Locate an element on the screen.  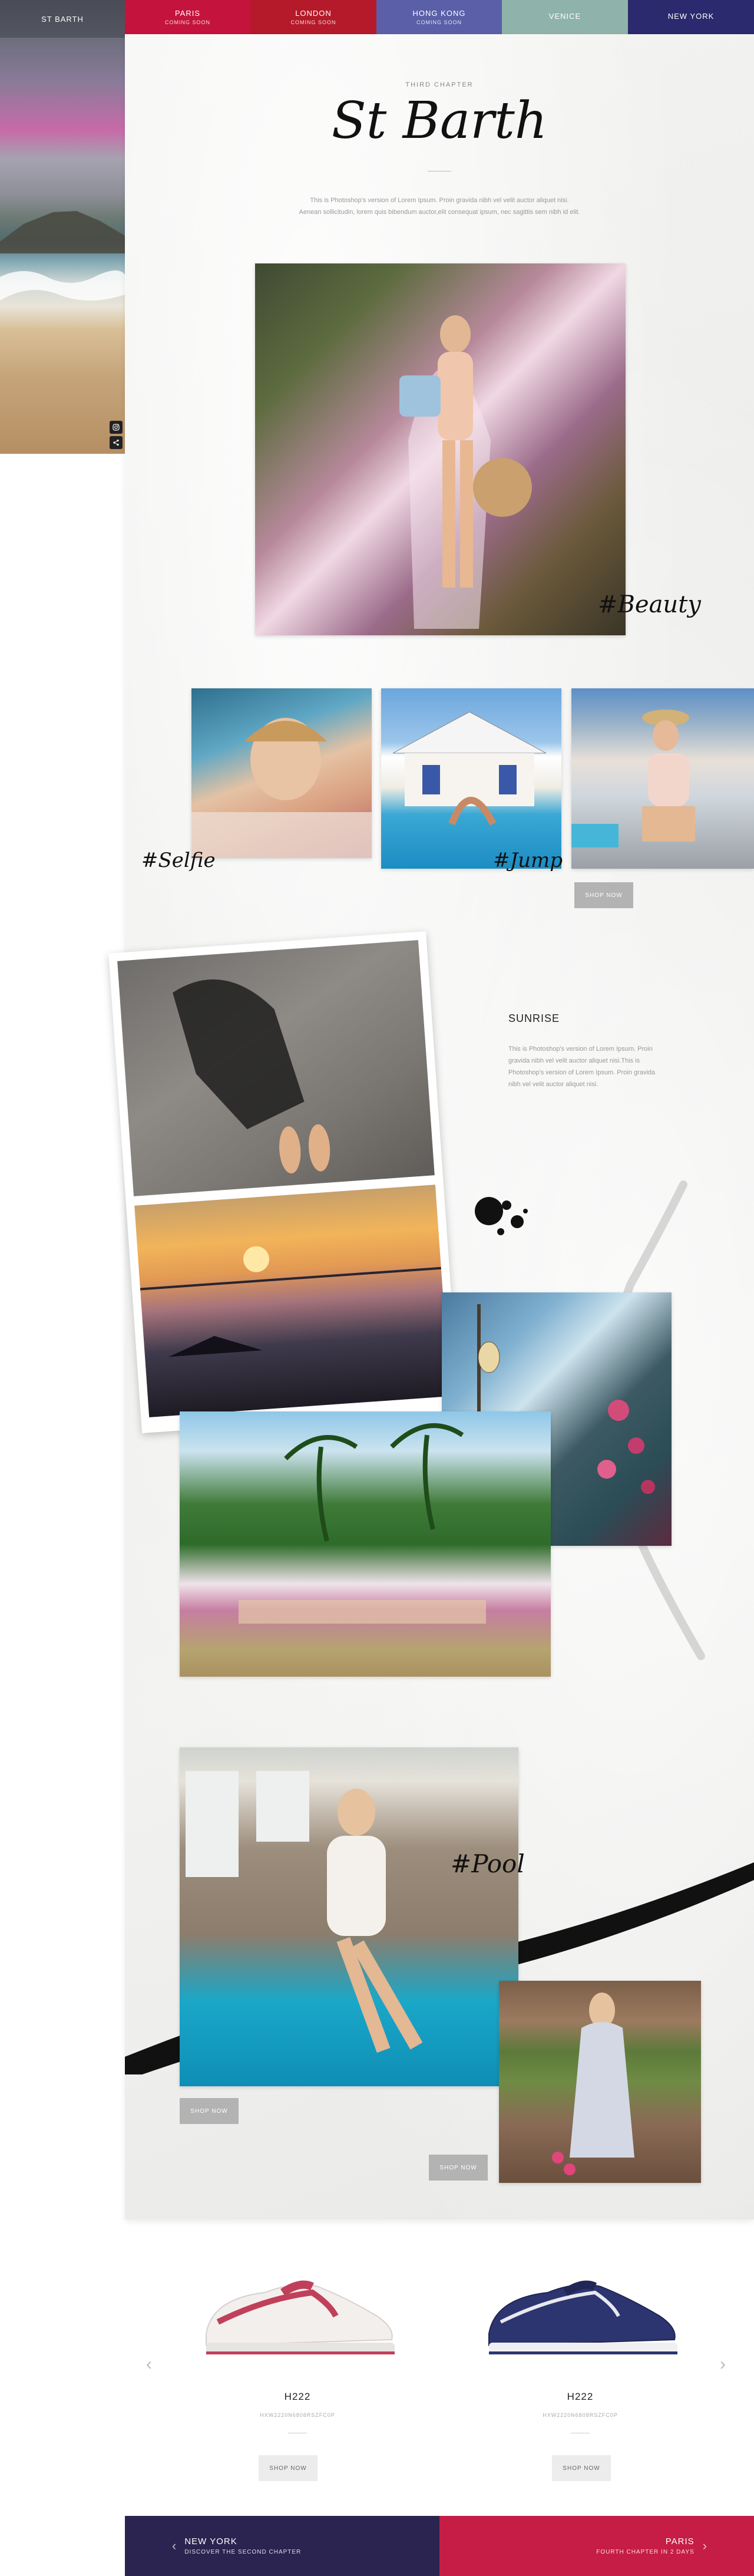
next-chapter-link: PARIS FOURTH CHAPTER IN 2 DAYS › is located at coordinates (597, 2546).